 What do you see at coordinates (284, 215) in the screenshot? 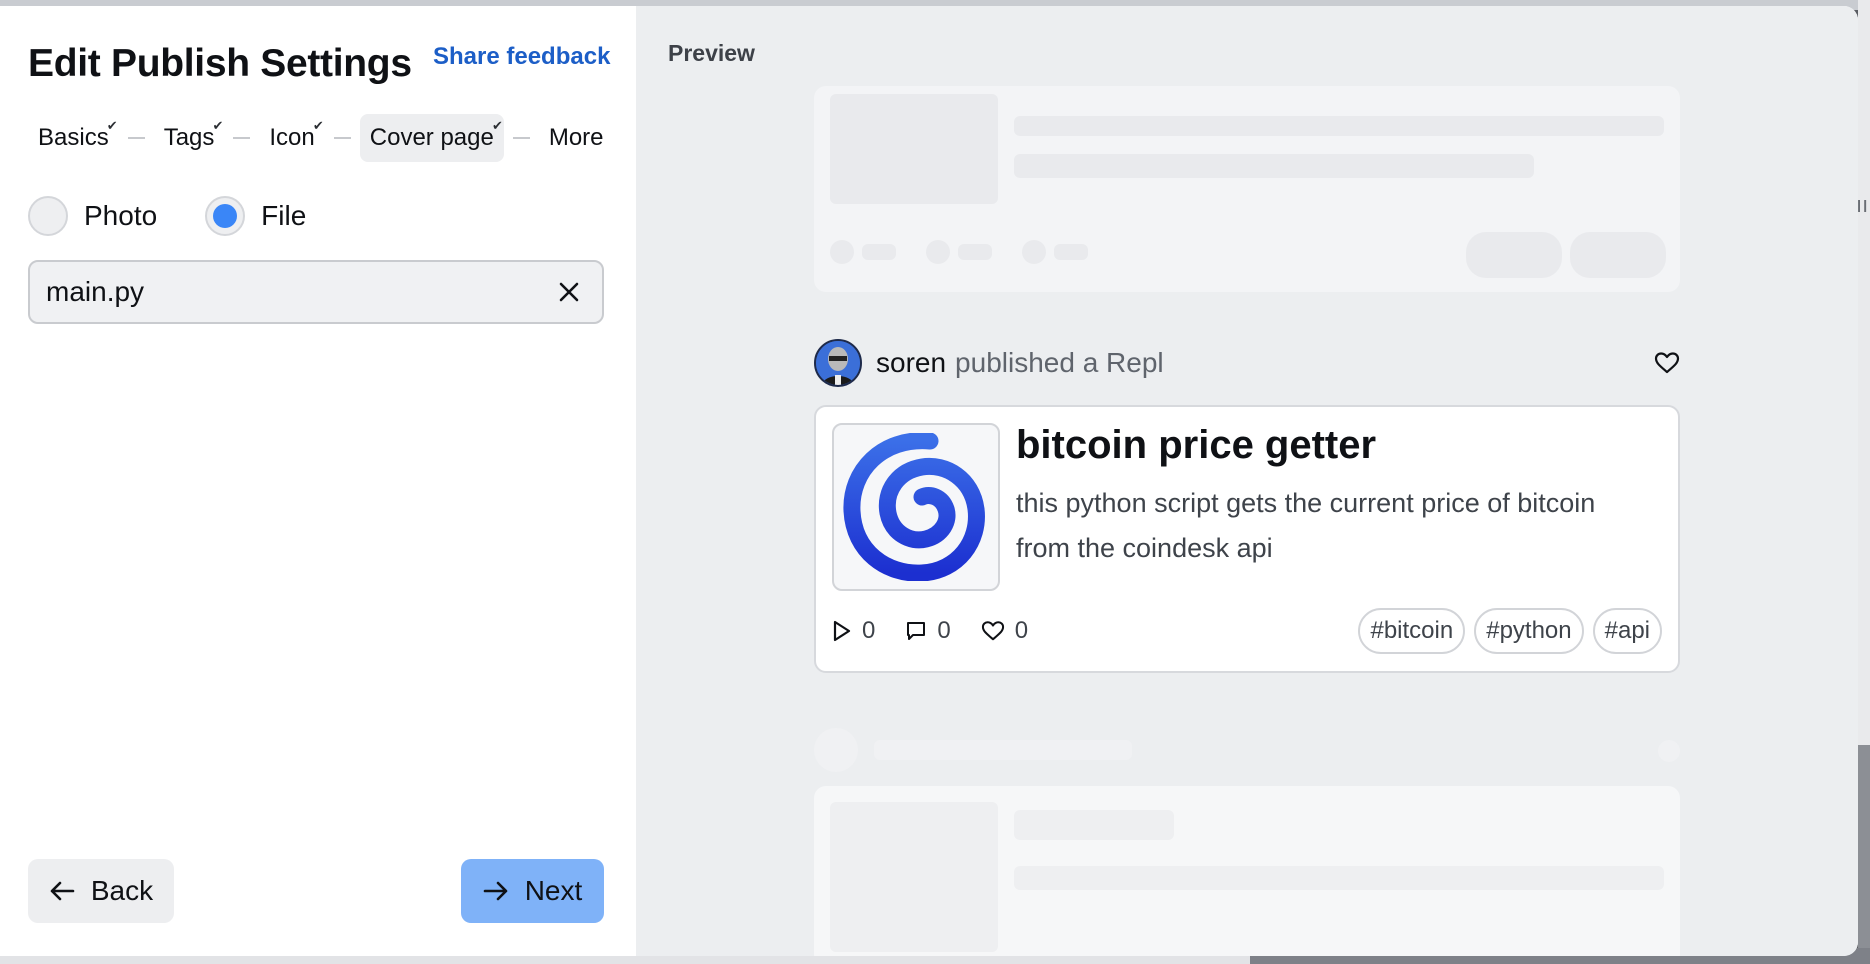
I see `radio-label: File` at bounding box center [284, 215].